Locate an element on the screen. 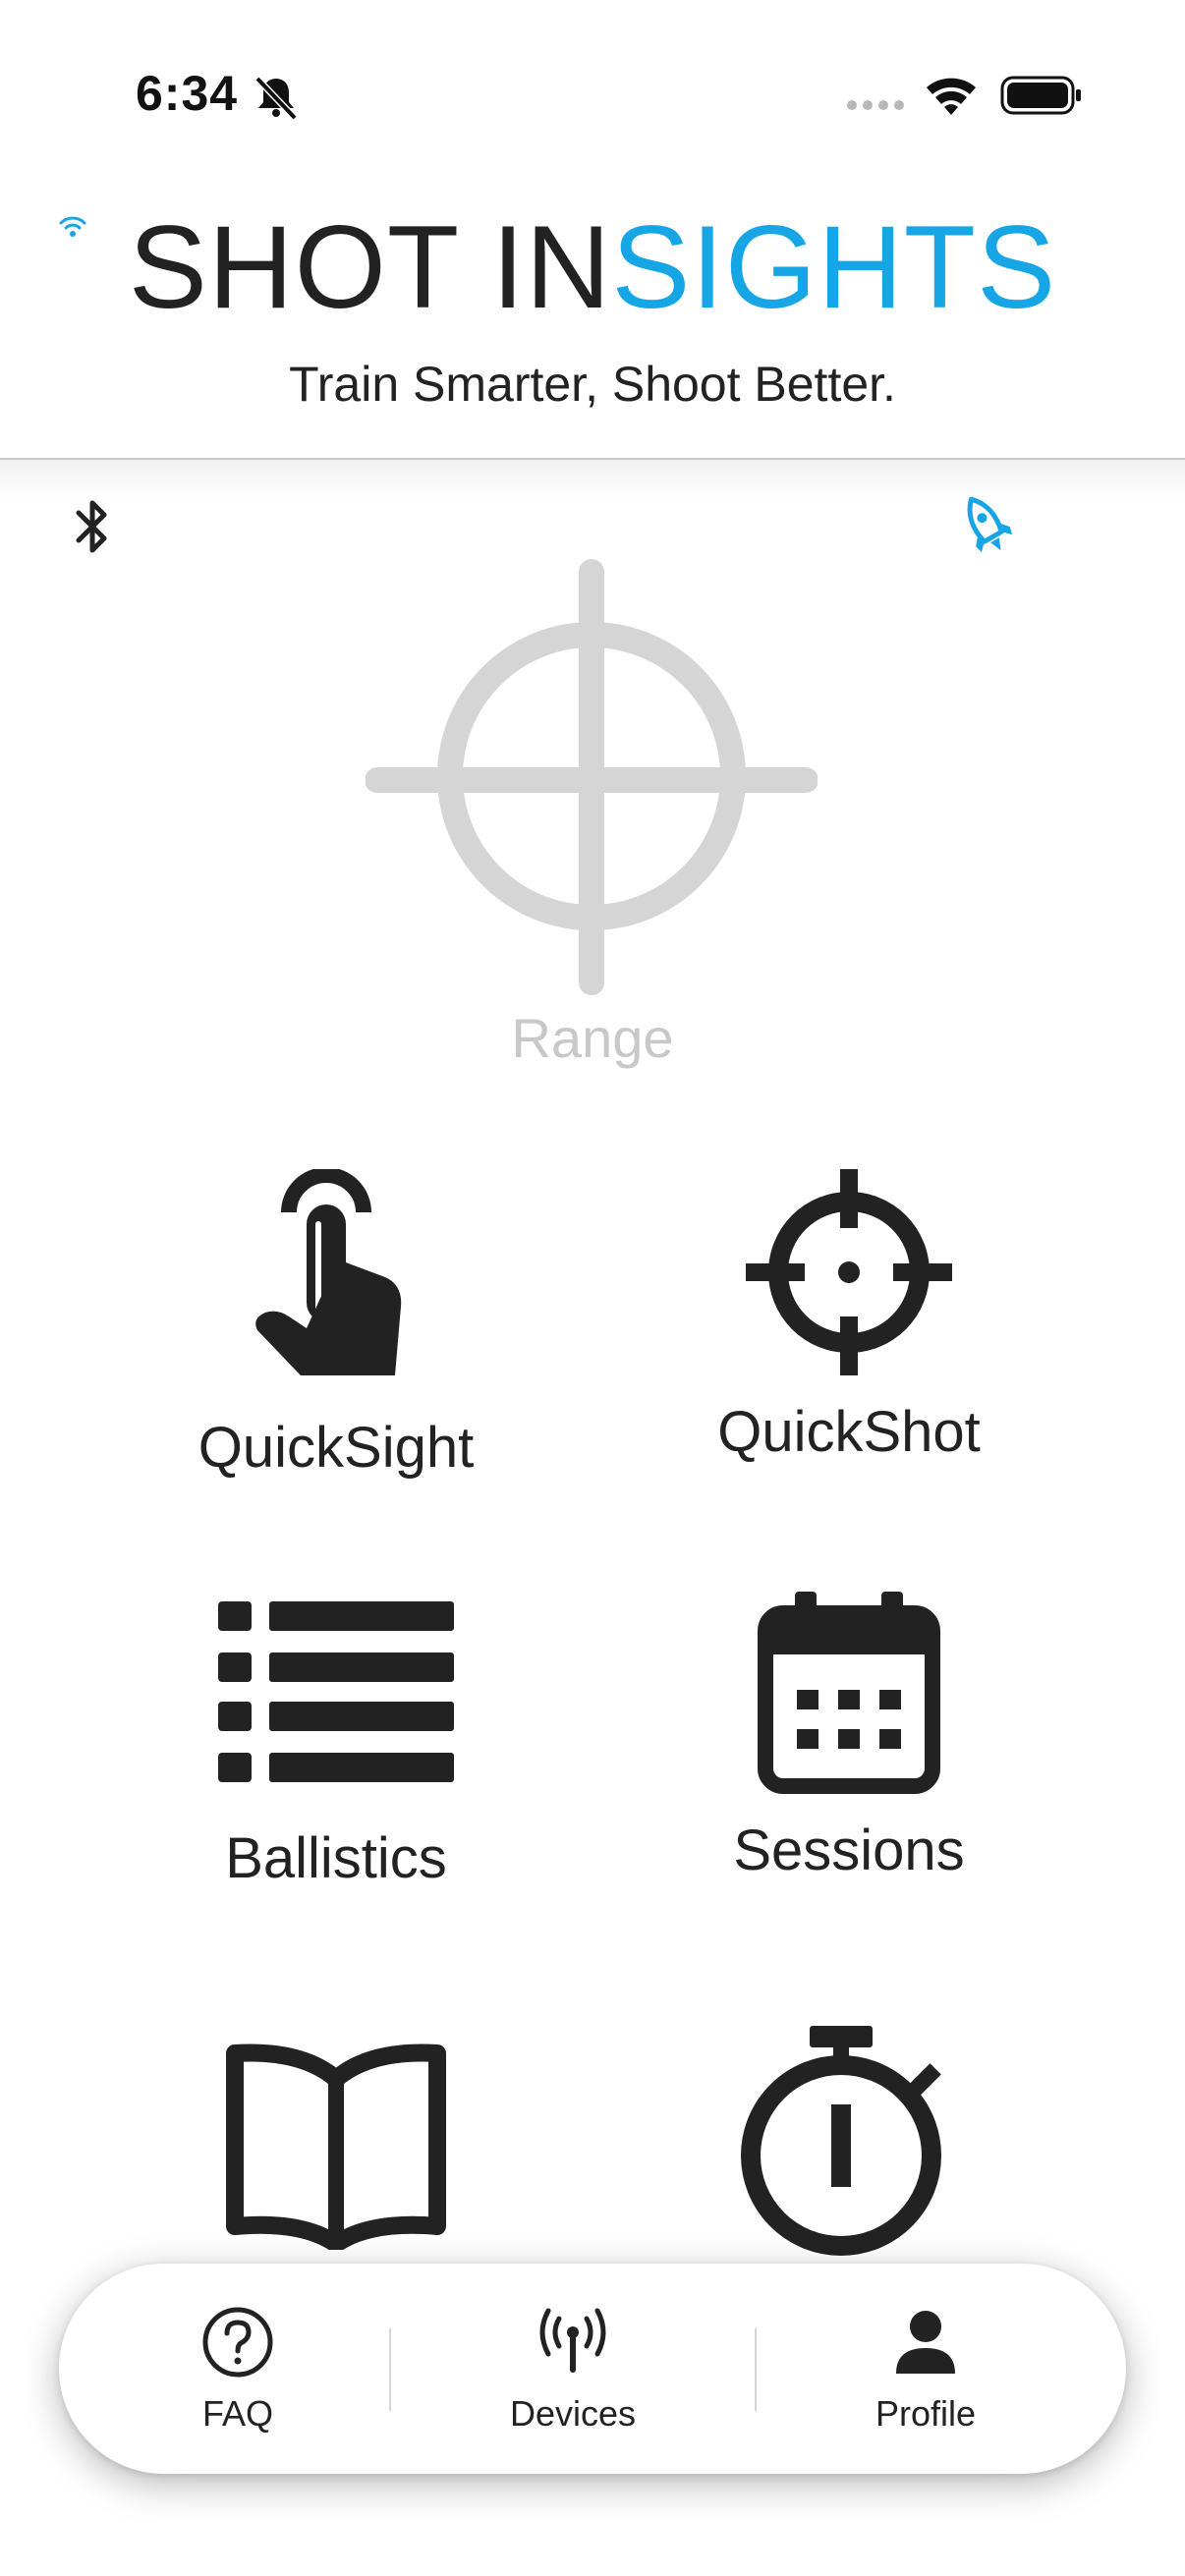 Image resolution: width=1185 pixels, height=2576 pixels. tab-profile-label: Profile is located at coordinates (926, 2413).